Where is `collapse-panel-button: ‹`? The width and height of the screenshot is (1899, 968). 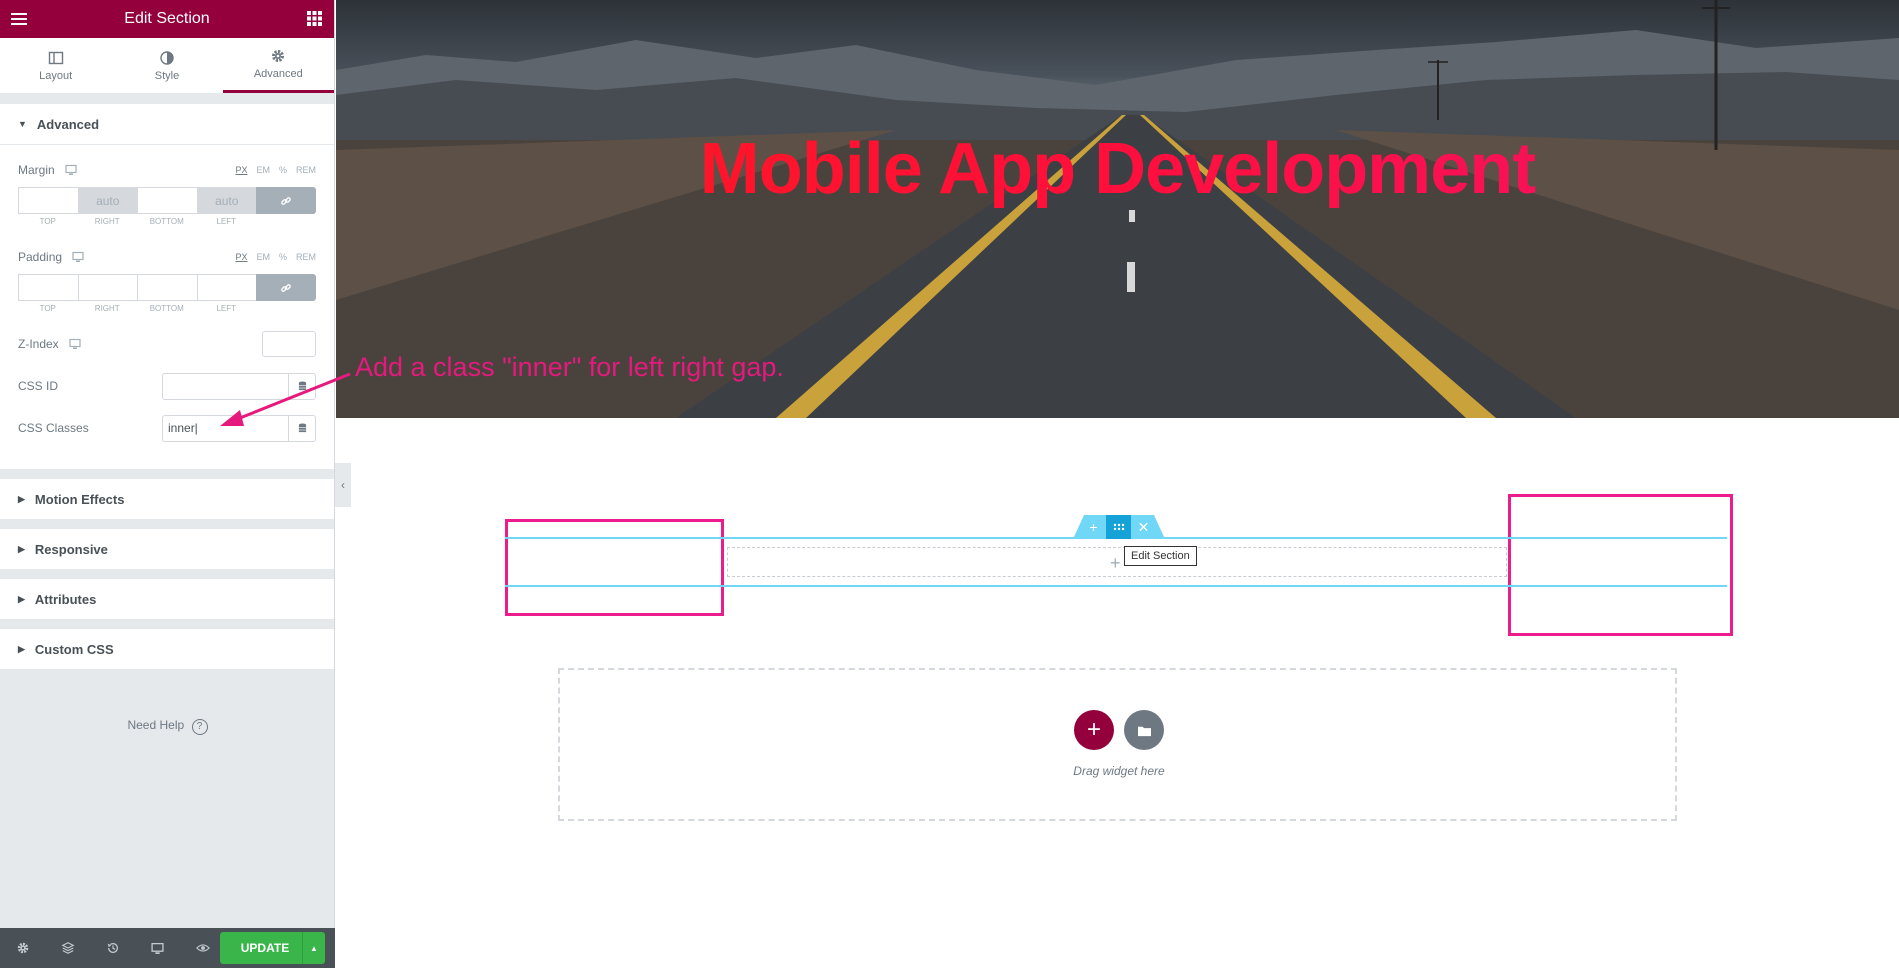
collapse-panel-button: ‹ is located at coordinates (343, 485).